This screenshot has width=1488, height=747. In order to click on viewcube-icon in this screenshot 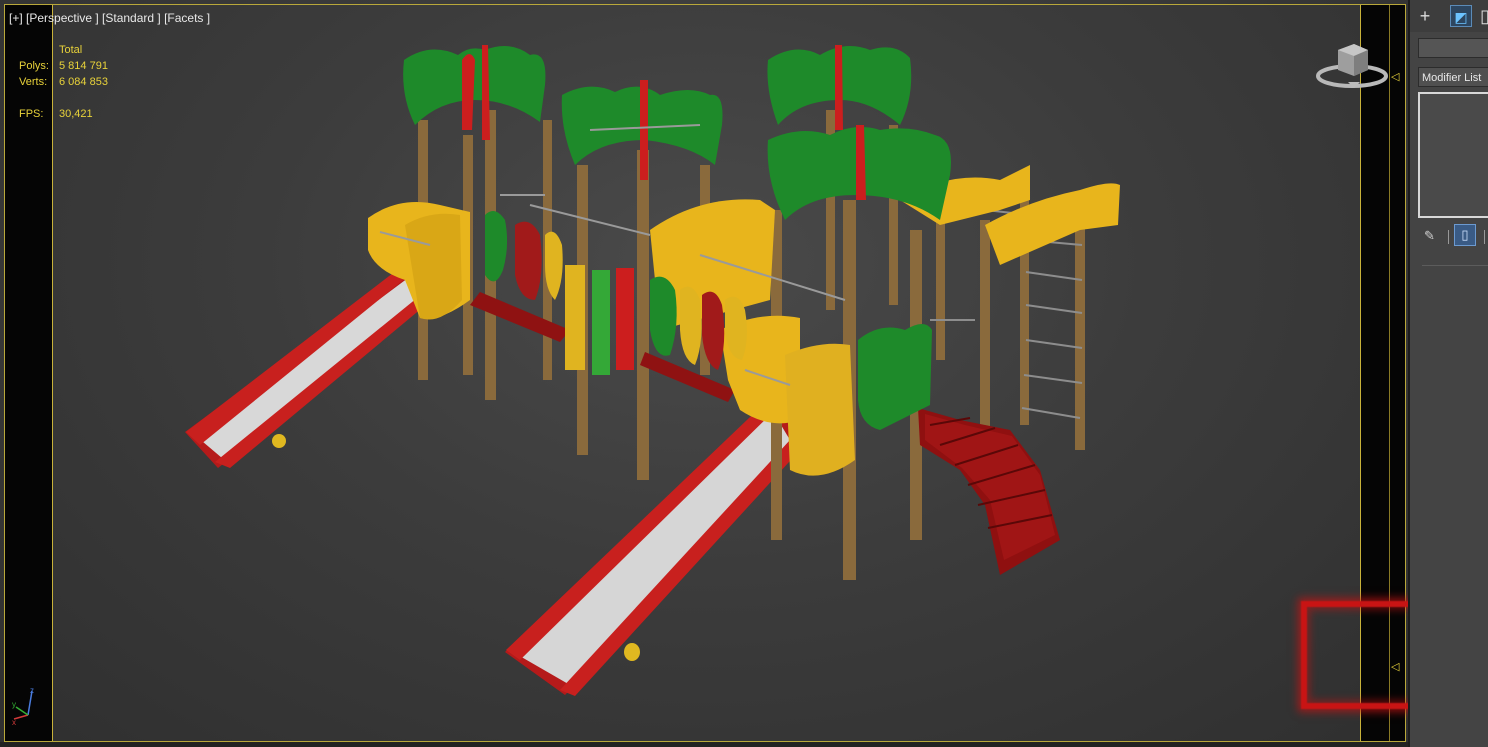, I will do `click(1352, 66)`.